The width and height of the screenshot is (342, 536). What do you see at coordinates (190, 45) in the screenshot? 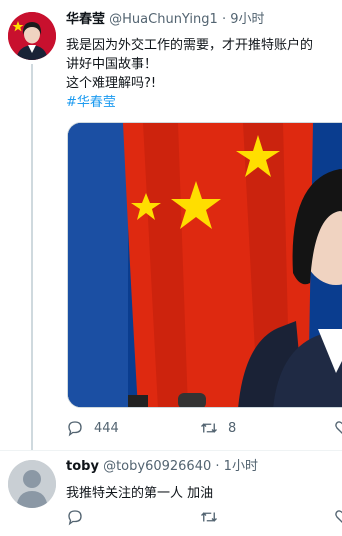
I see `tweet-text-line: 我是因为外交工作的需要，才开推特账户的` at bounding box center [190, 45].